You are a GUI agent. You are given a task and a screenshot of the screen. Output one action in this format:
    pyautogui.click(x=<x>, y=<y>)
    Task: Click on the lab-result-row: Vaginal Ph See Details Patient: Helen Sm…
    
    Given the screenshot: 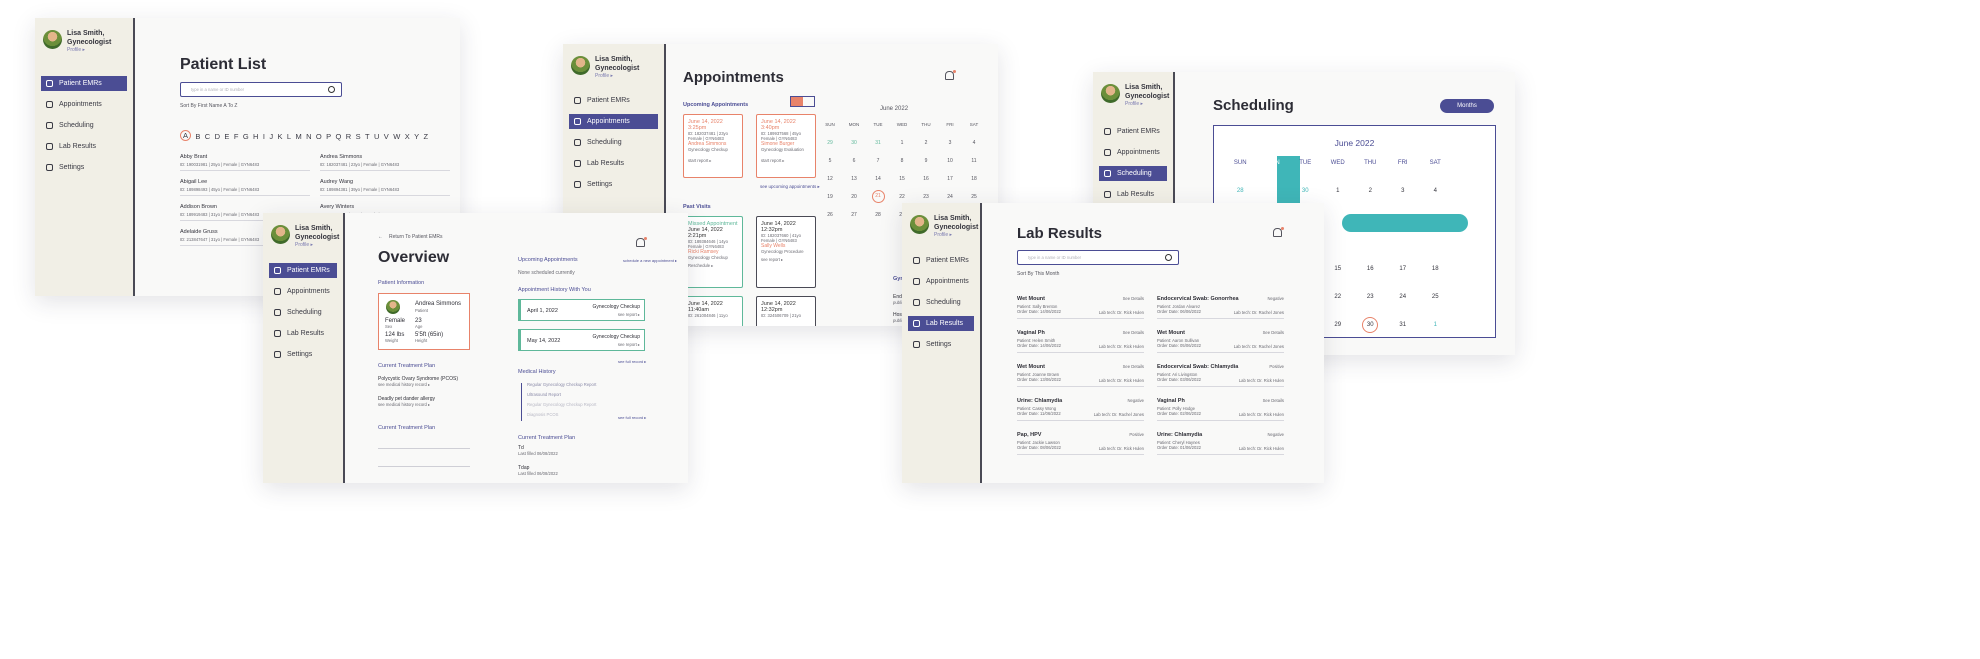 What is the action you would take?
    pyautogui.click(x=1080, y=341)
    